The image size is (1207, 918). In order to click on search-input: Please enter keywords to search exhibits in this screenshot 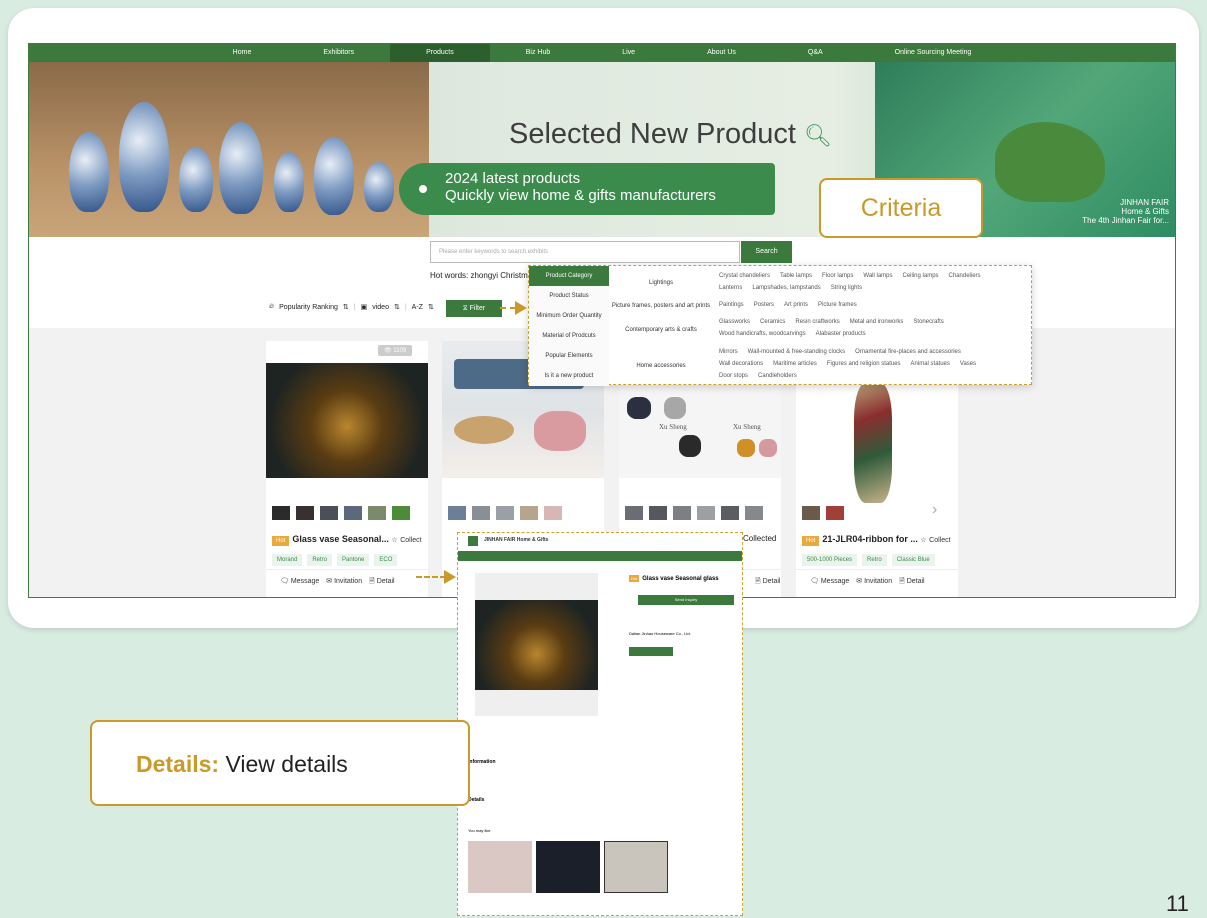, I will do `click(585, 252)`.